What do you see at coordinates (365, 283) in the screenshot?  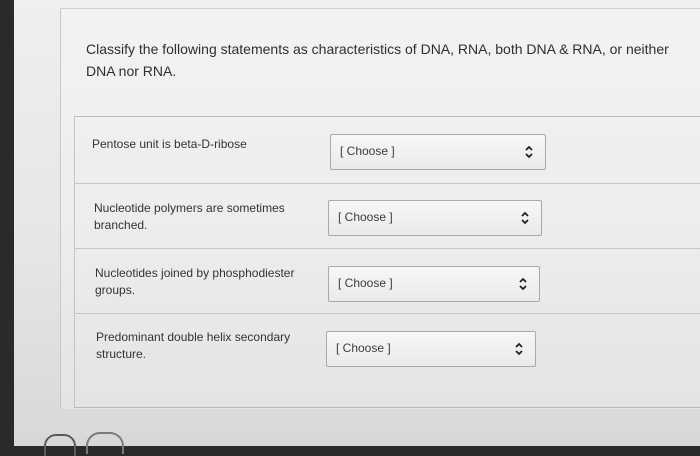 I see `select-3-value: [ Choose ]` at bounding box center [365, 283].